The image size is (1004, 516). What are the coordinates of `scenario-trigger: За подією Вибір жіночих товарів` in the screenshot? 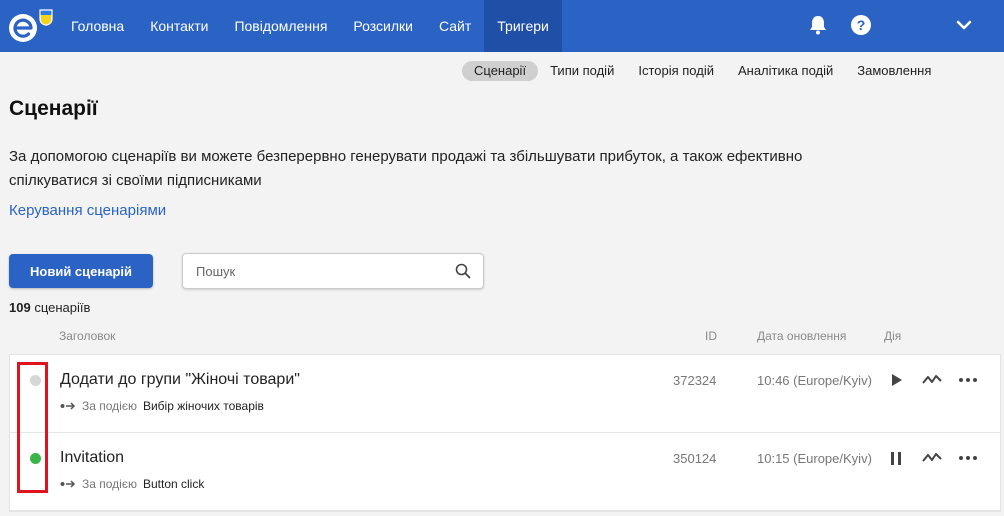 It's located at (162, 406).